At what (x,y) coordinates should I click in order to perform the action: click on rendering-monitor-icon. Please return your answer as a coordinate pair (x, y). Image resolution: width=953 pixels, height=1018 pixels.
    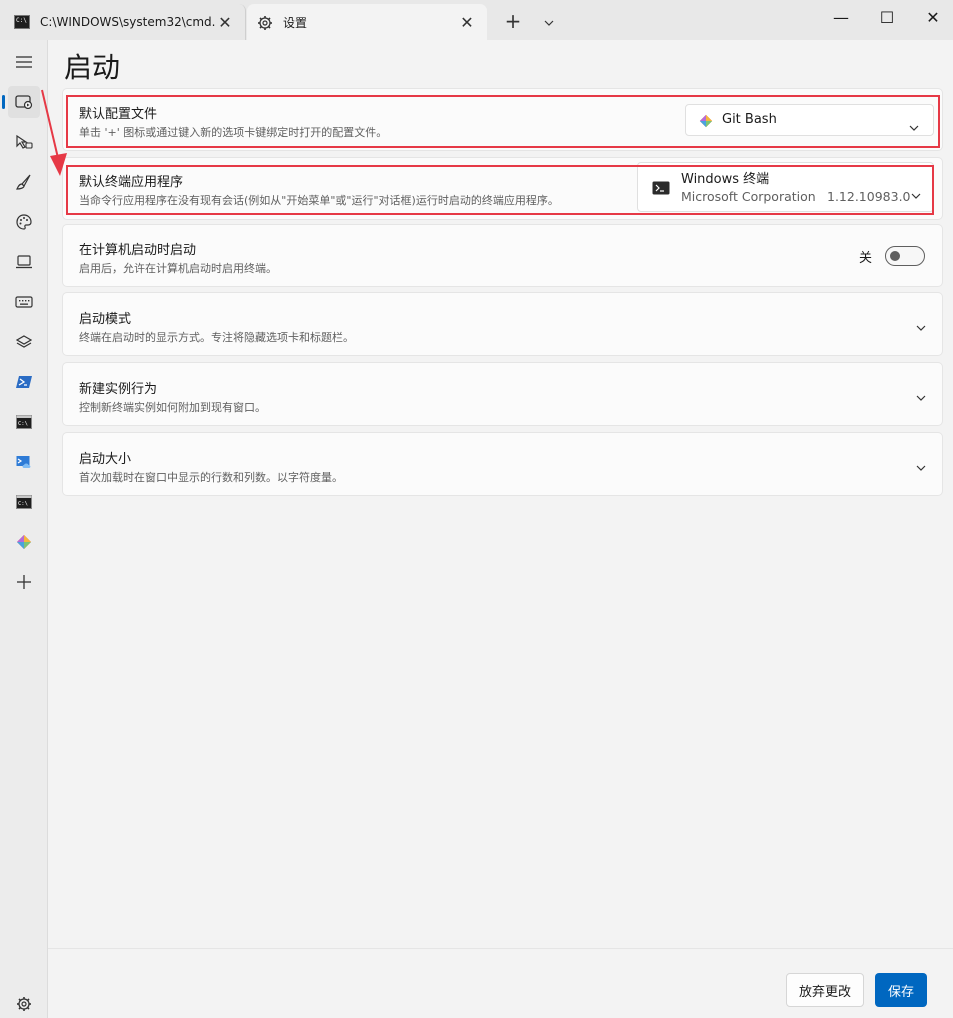
    Looking at the image, I should click on (24, 262).